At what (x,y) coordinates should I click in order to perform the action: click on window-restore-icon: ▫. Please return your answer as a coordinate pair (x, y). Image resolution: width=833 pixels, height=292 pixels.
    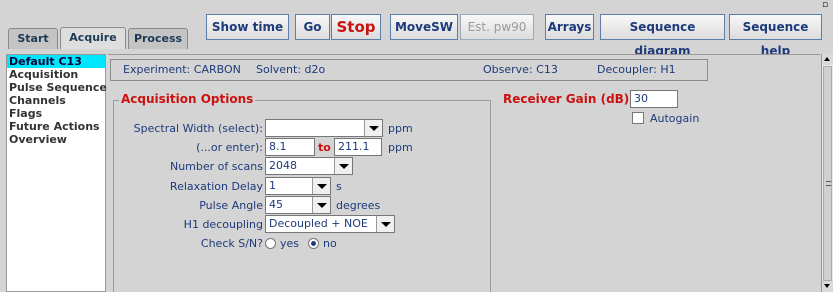
    Looking at the image, I should click on (826, 5).